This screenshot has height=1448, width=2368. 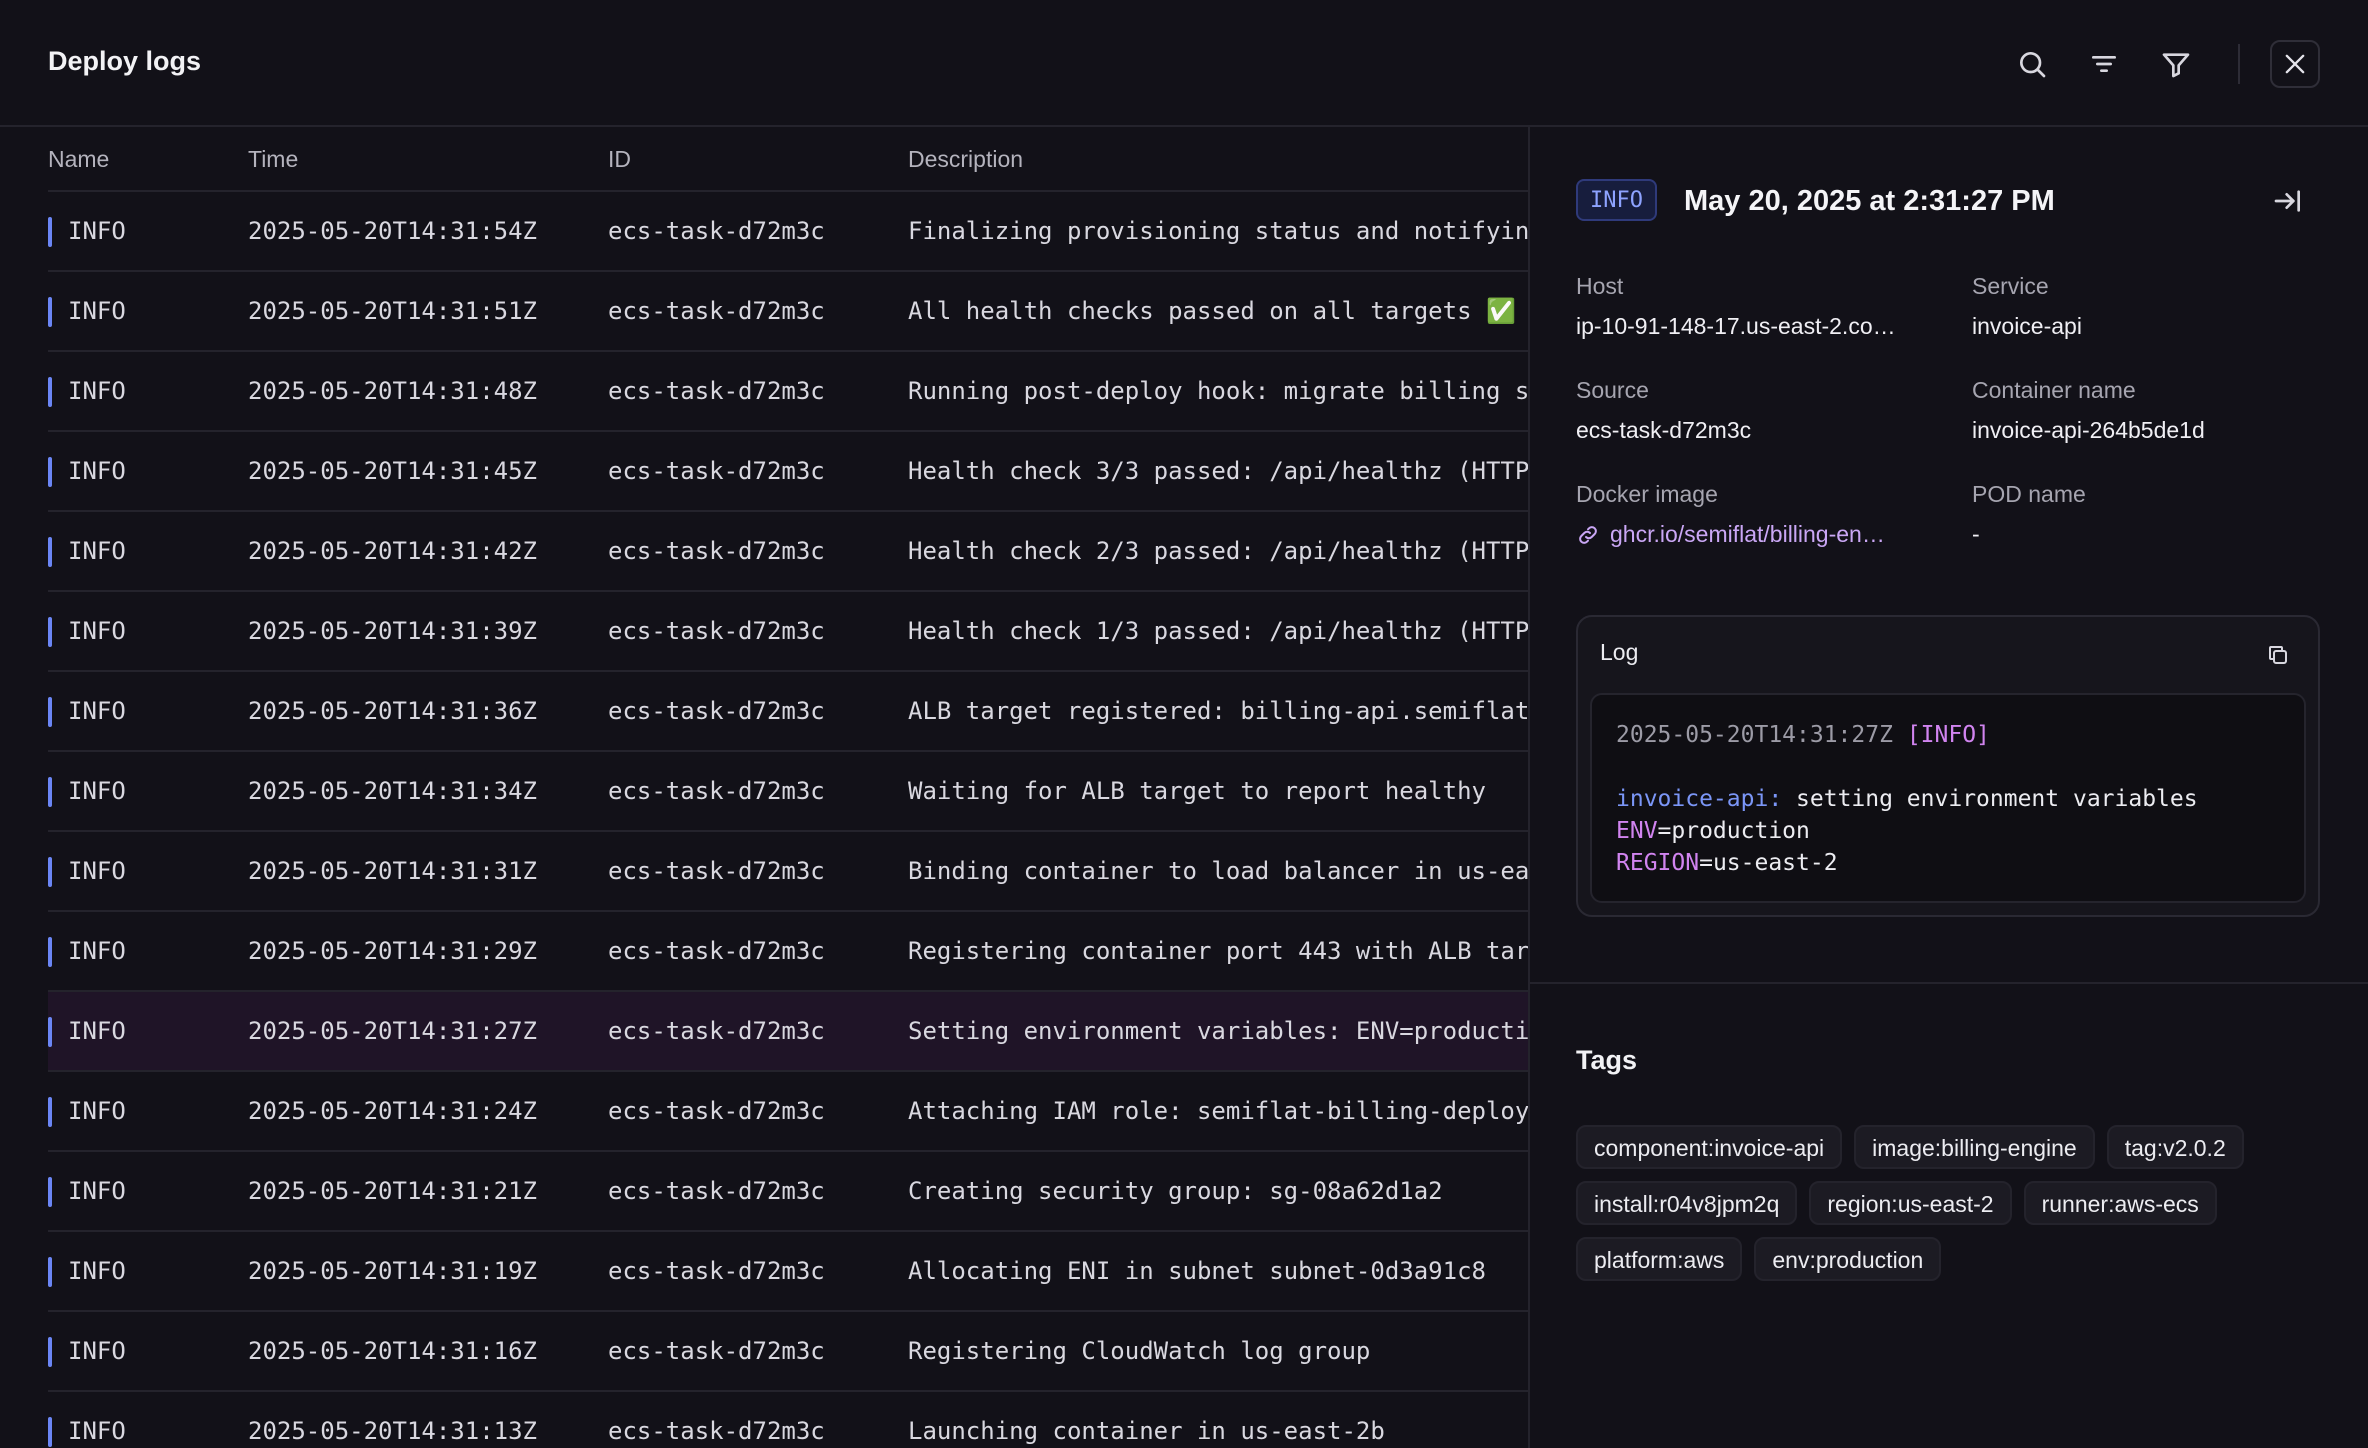 I want to click on log-env-value: =production, so click(x=1733, y=831).